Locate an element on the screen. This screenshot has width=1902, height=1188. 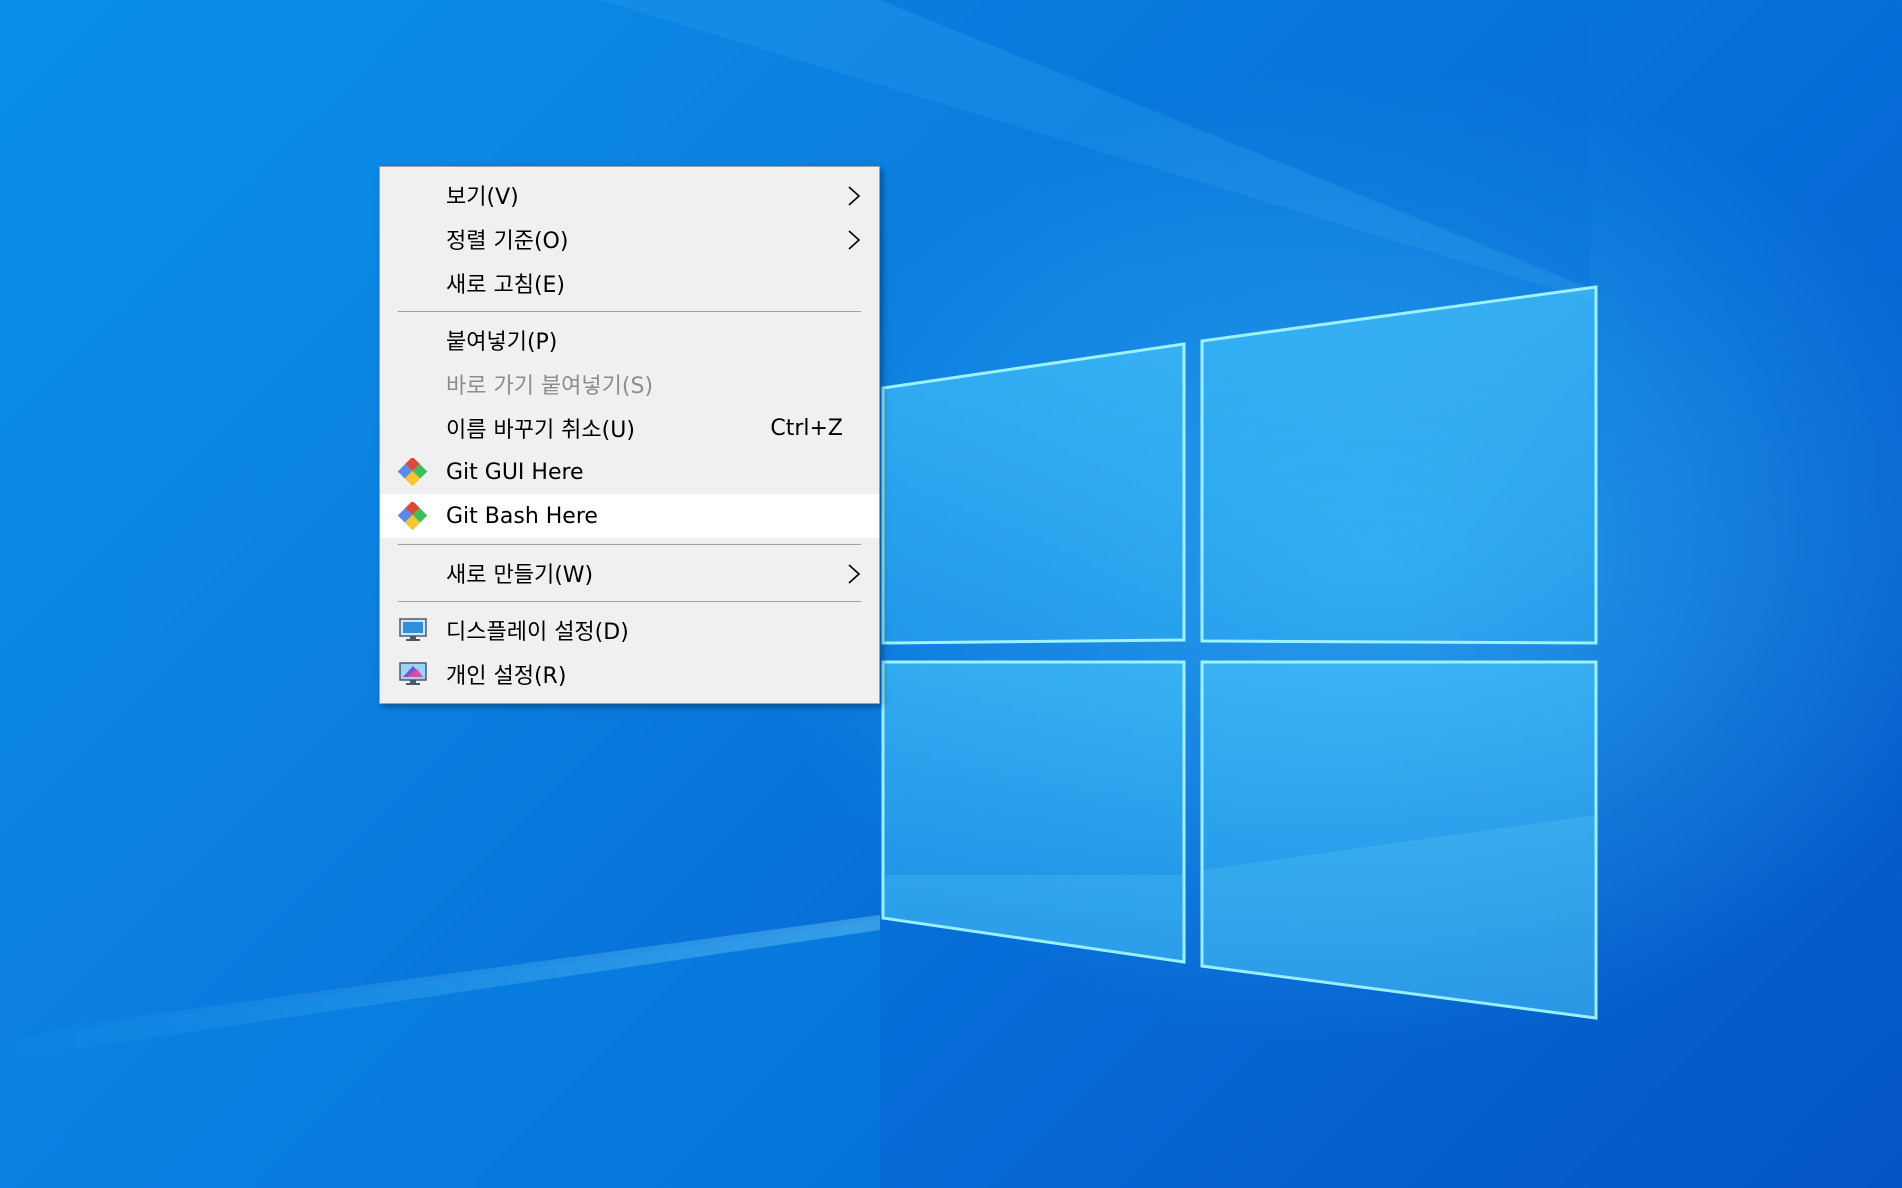
menu-item-refresh: 새로 고침(E) is located at coordinates (629, 283).